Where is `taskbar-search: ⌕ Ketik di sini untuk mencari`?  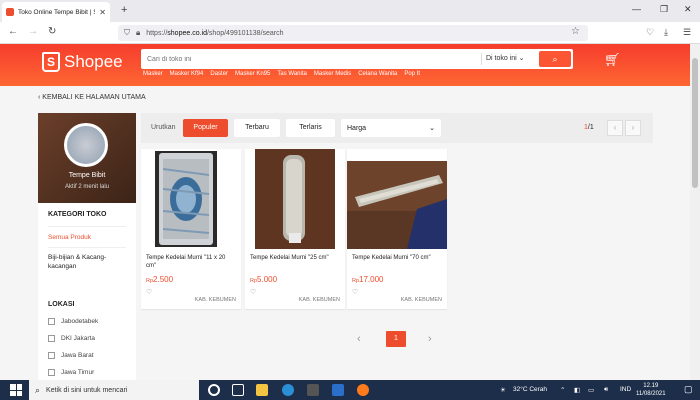
taskbar-search: ⌕ Ketik di sini untuk mencari is located at coordinates (114, 390).